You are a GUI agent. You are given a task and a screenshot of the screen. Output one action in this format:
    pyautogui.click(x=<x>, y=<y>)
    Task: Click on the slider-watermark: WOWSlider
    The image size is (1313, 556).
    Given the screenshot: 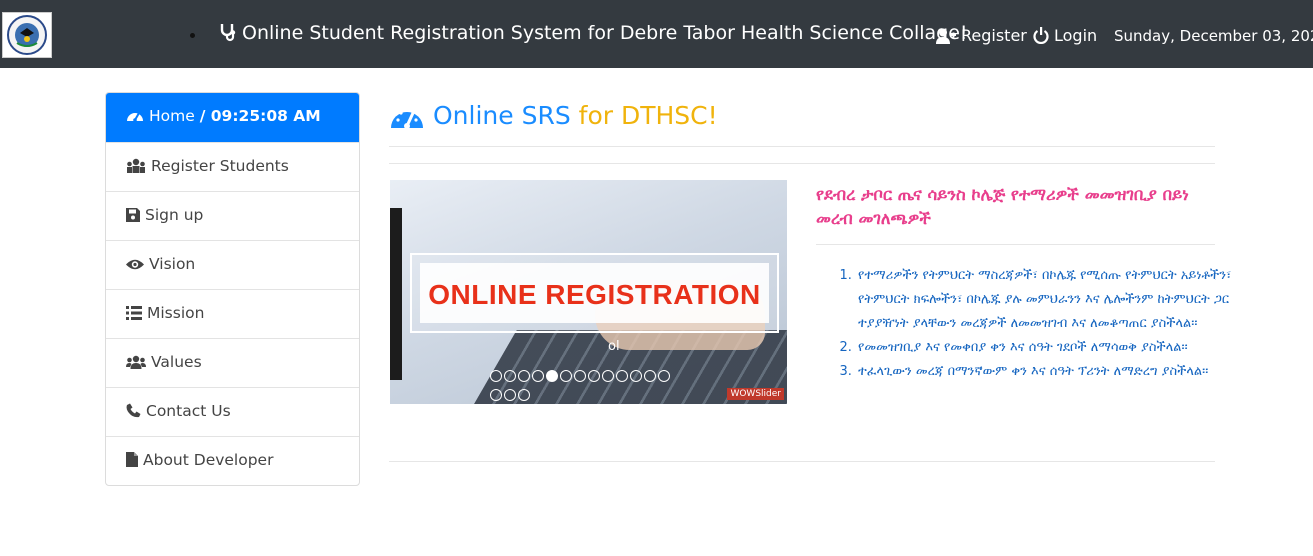 What is the action you would take?
    pyautogui.click(x=755, y=394)
    